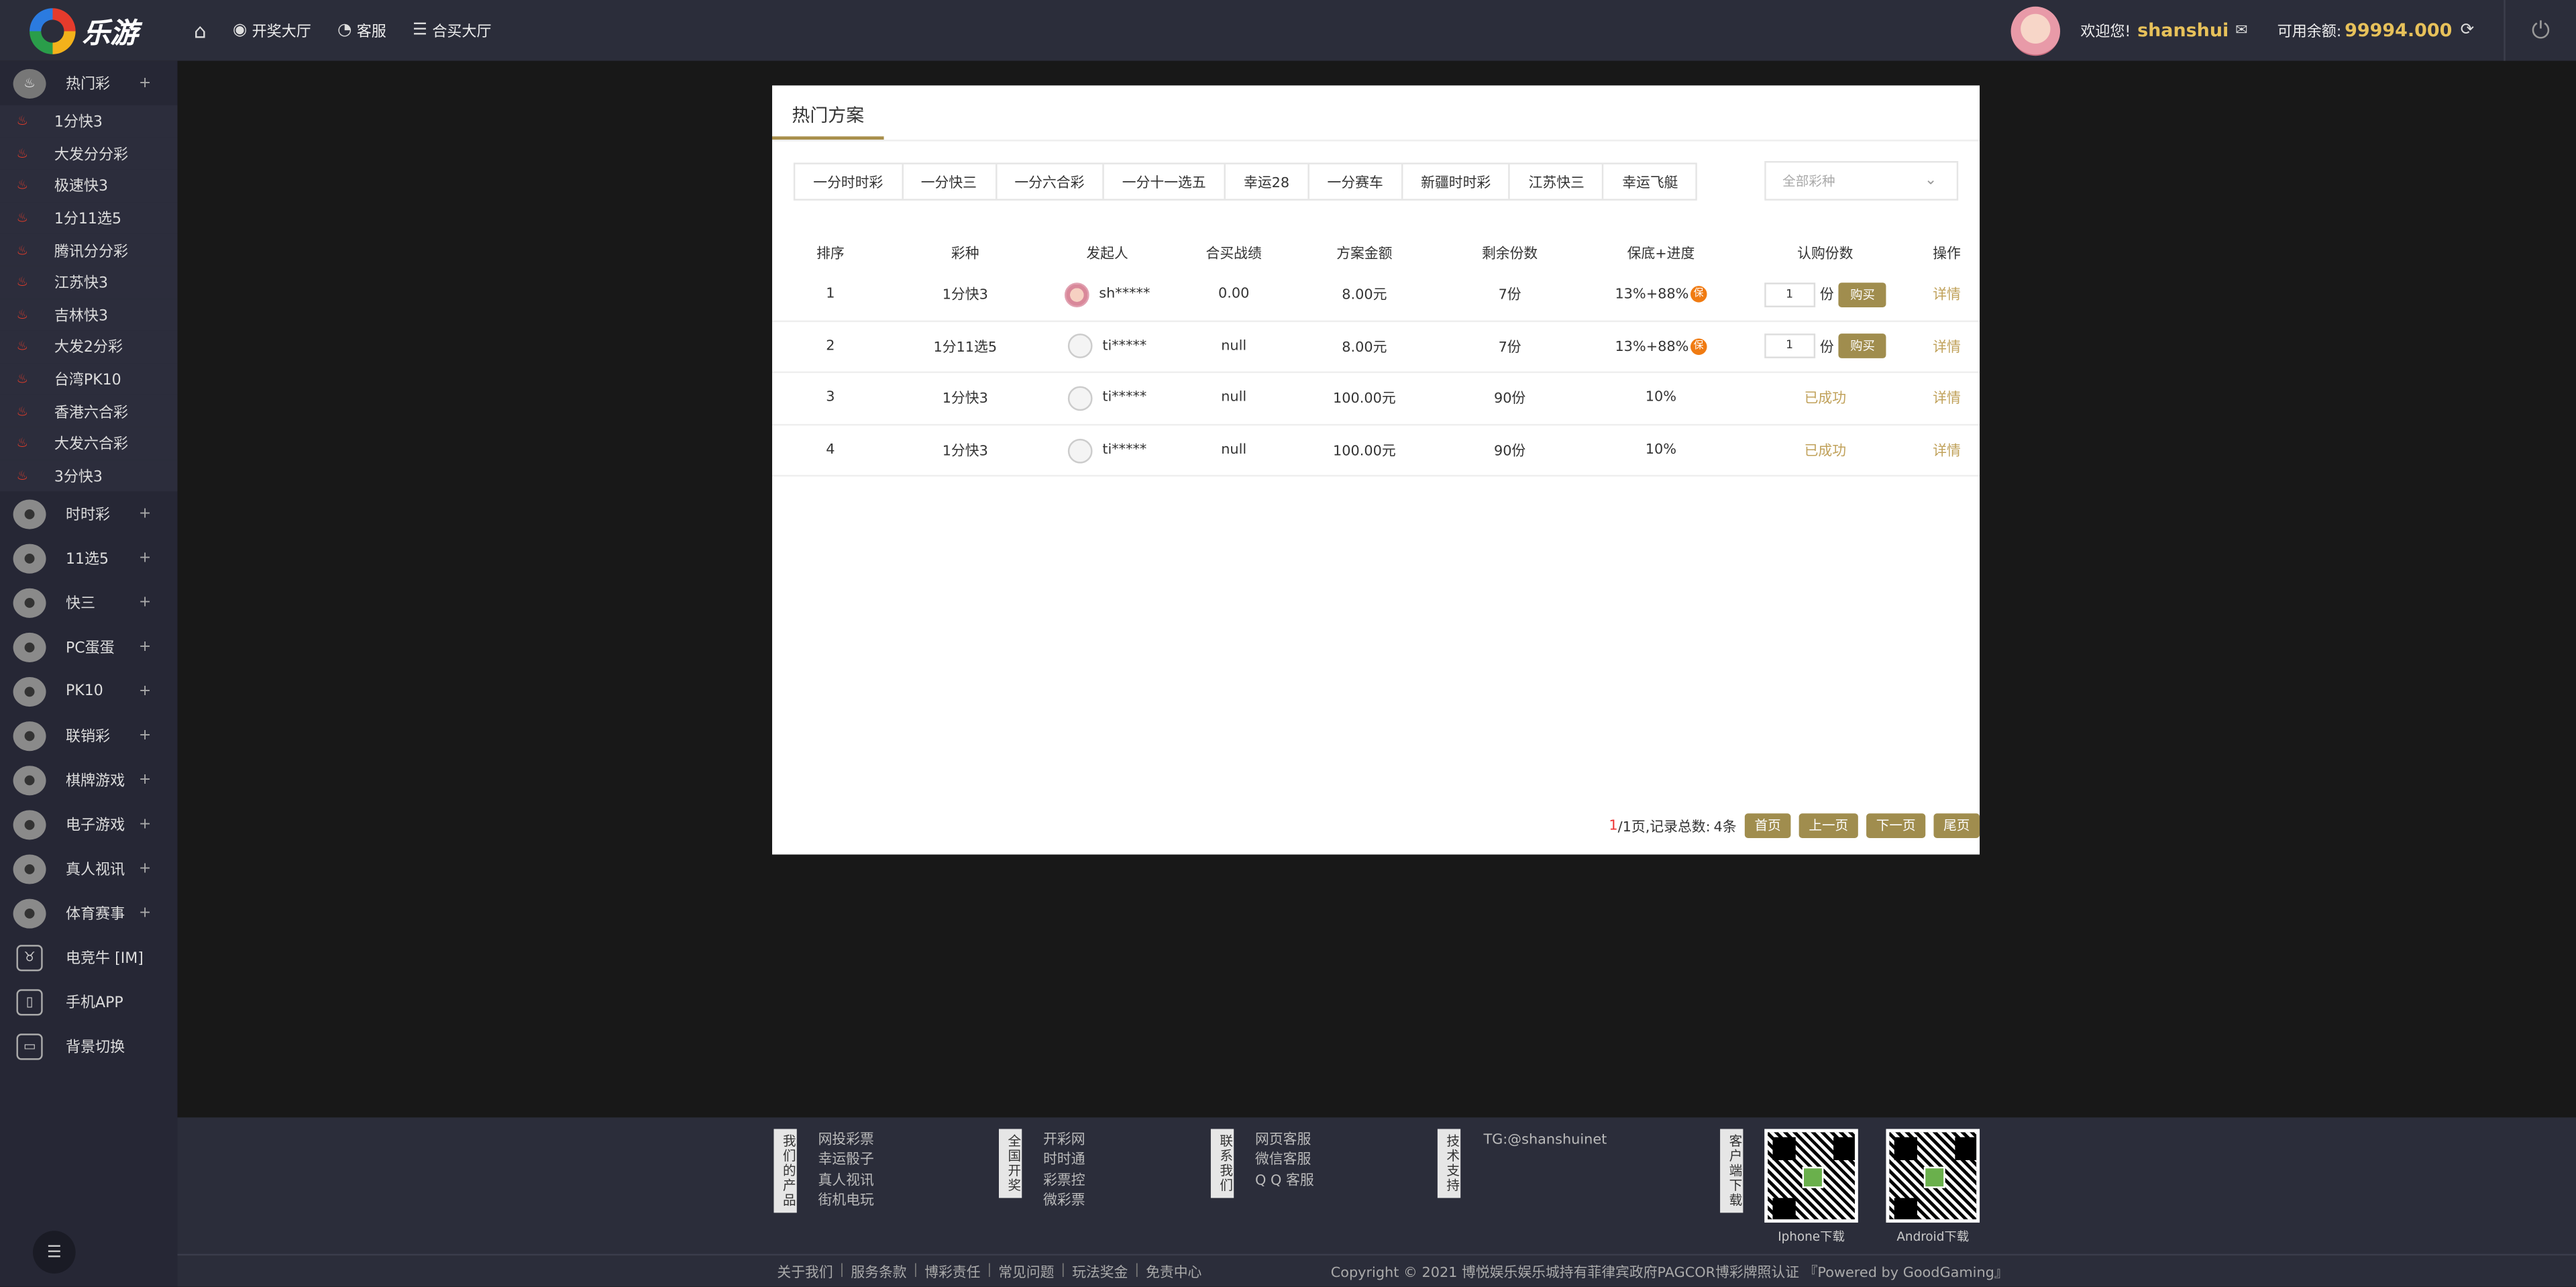  What do you see at coordinates (88, 602) in the screenshot?
I see `sidebar-category: ● 快三 +` at bounding box center [88, 602].